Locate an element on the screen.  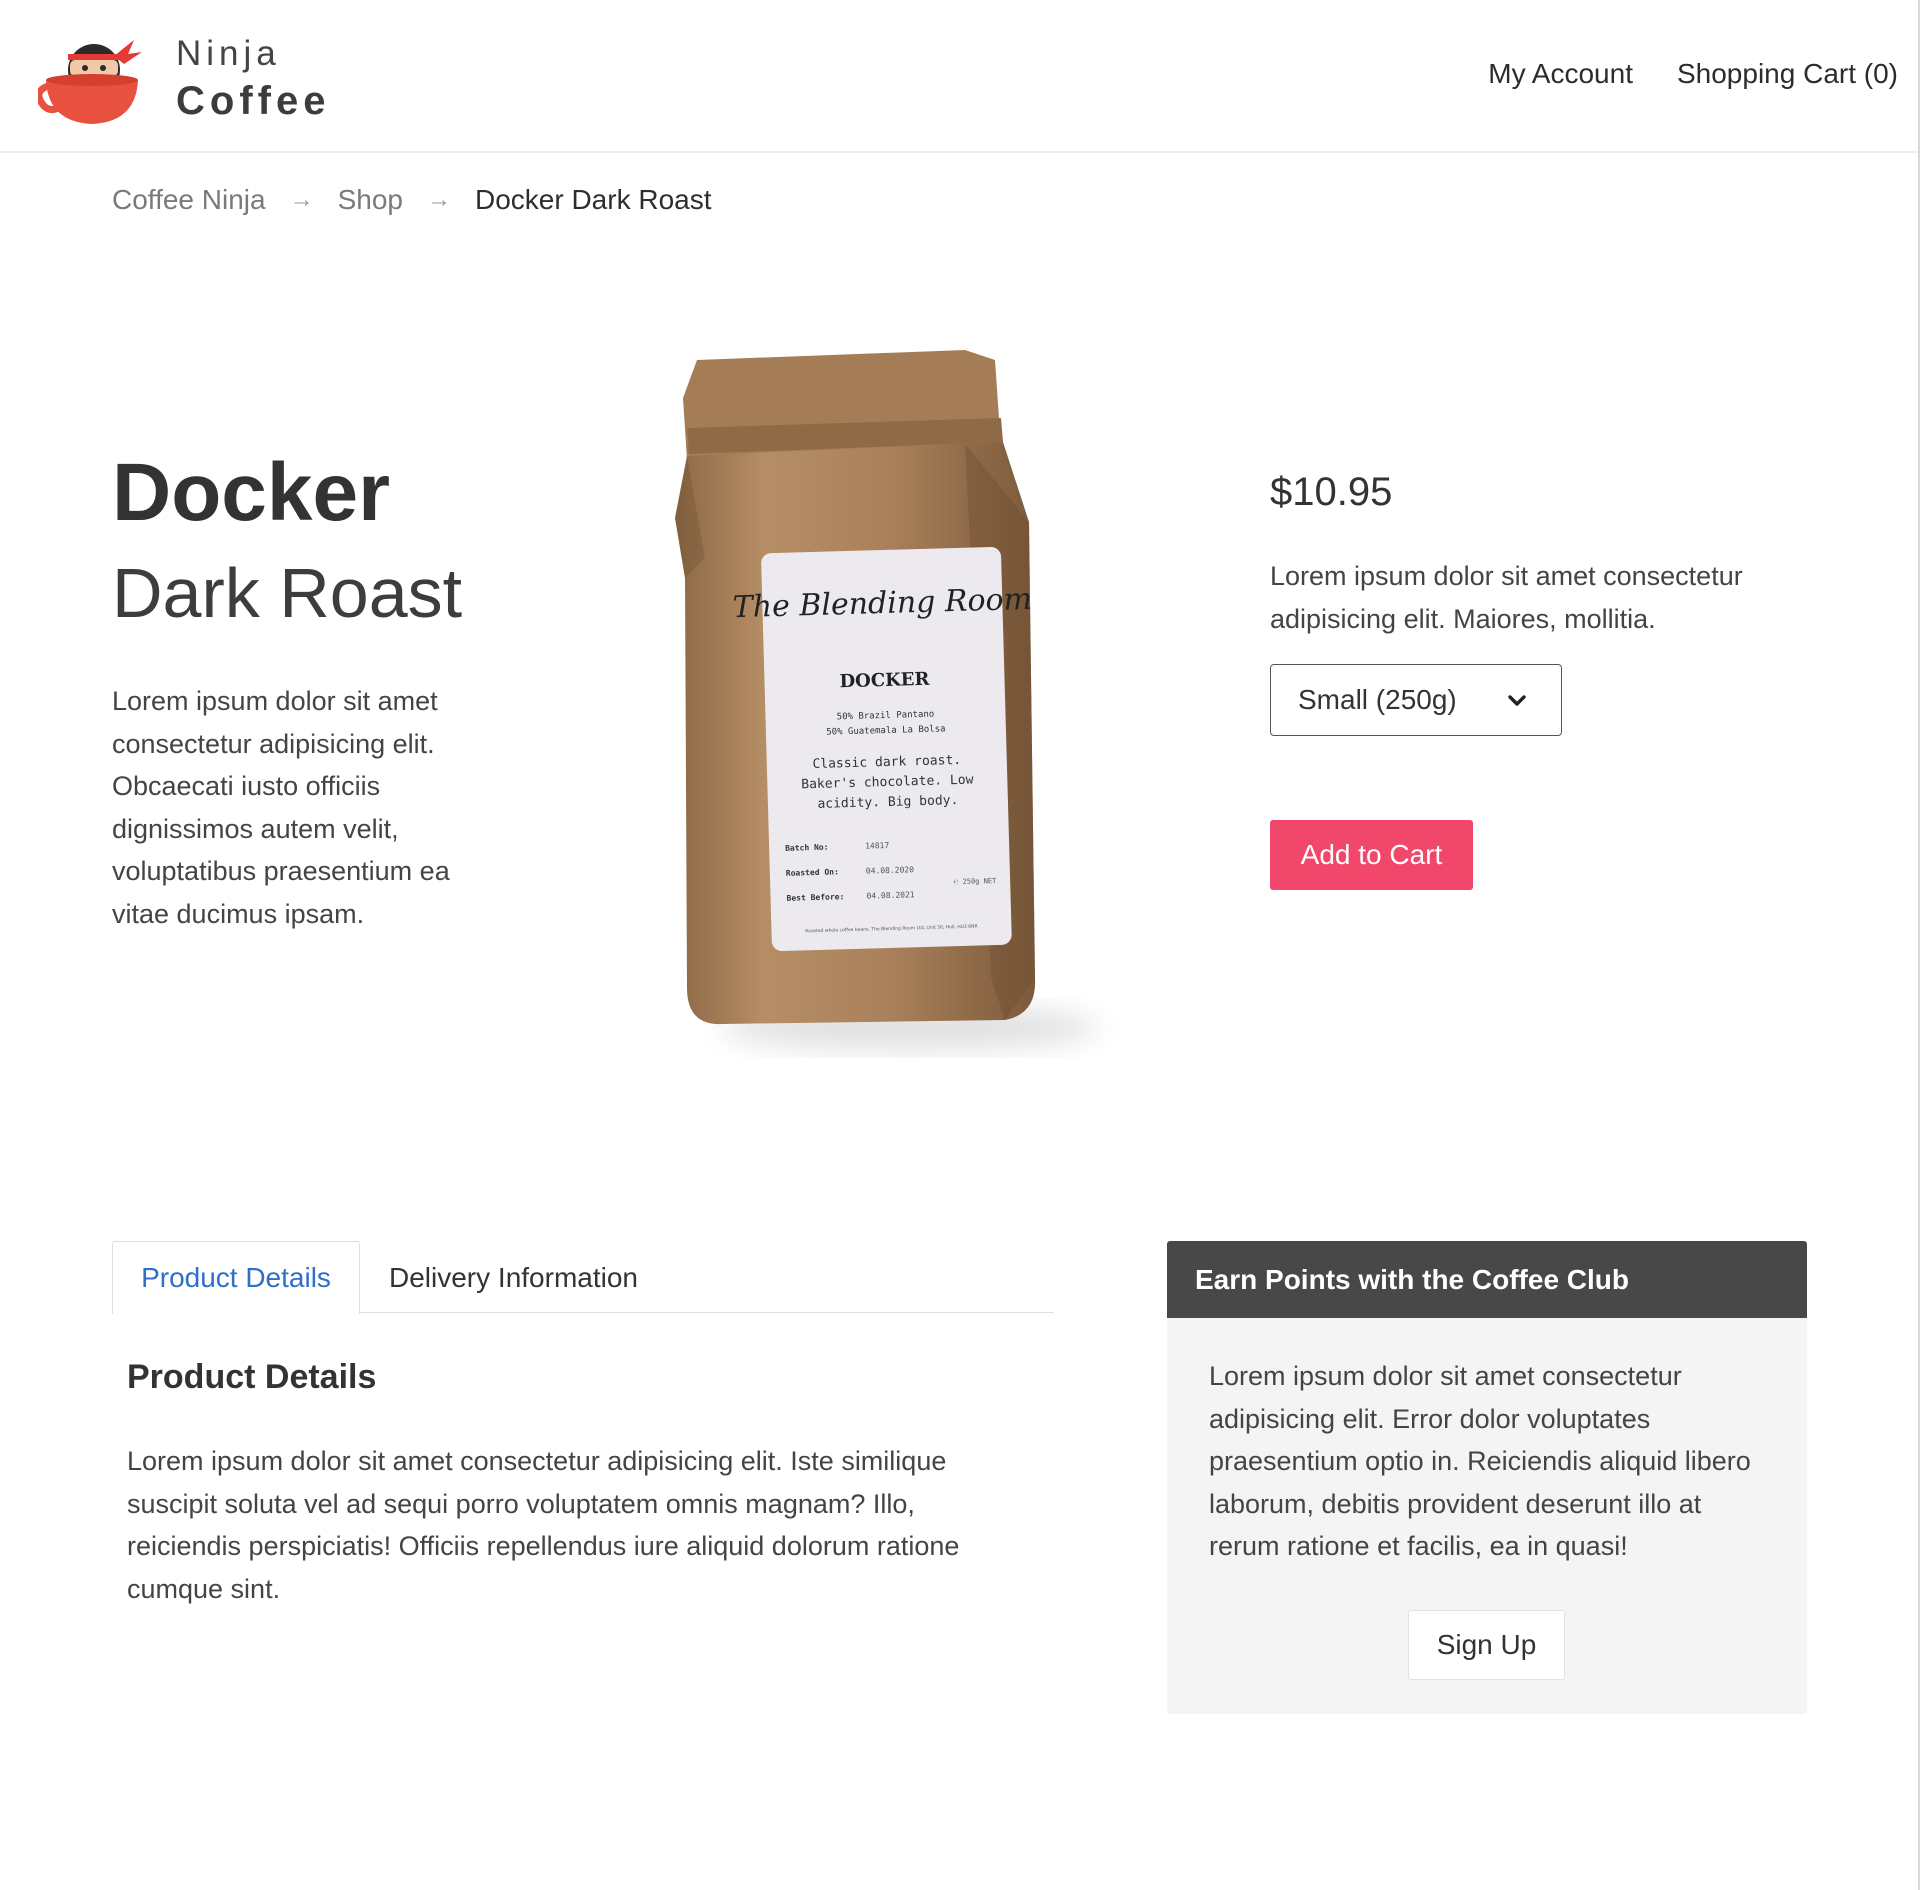
breadcrumb-home: Coffee Ninja is located at coordinates (189, 200).